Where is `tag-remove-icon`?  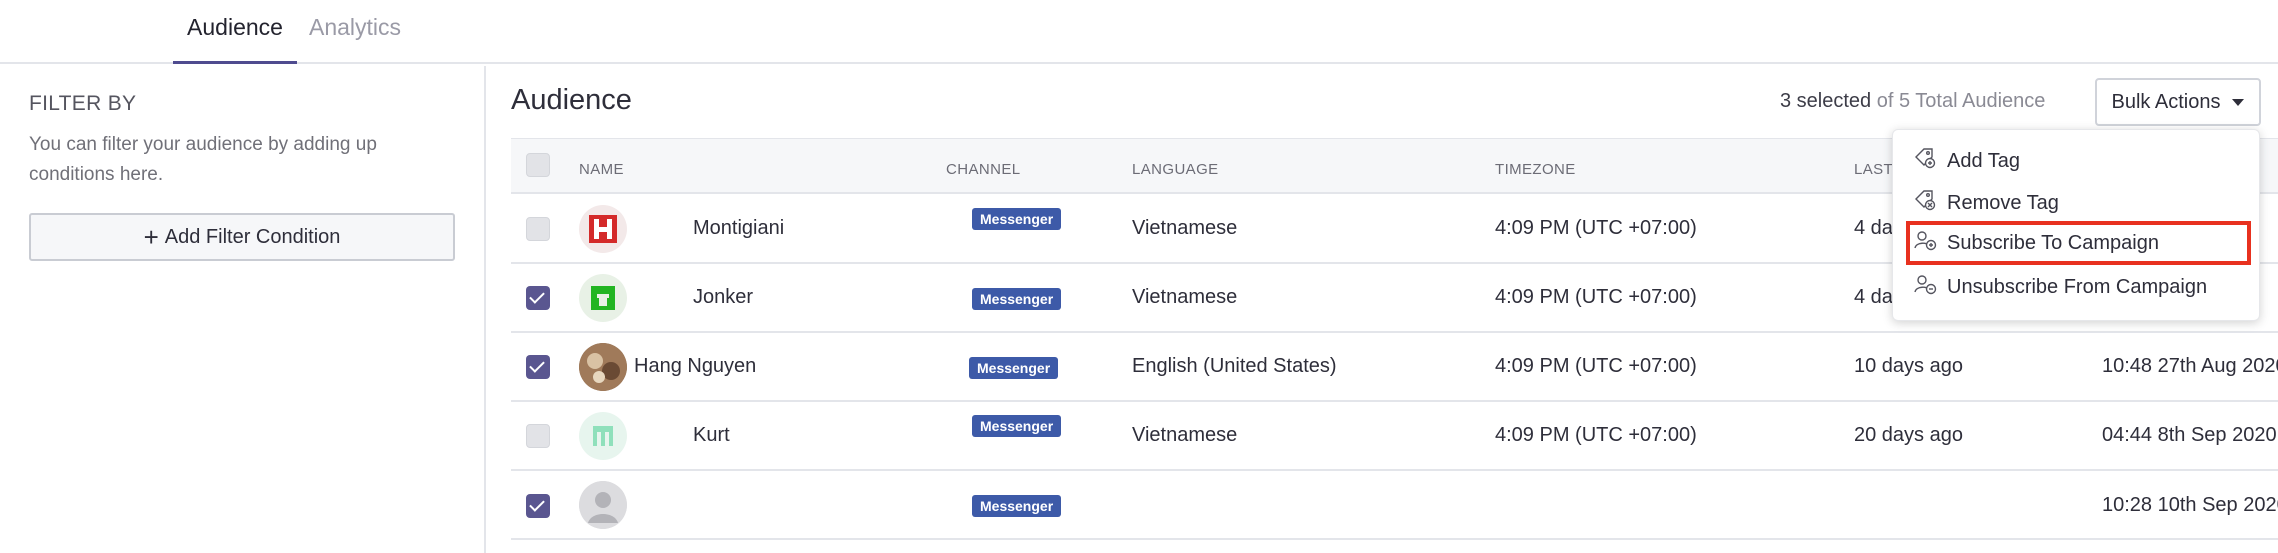 tag-remove-icon is located at coordinates (1925, 203).